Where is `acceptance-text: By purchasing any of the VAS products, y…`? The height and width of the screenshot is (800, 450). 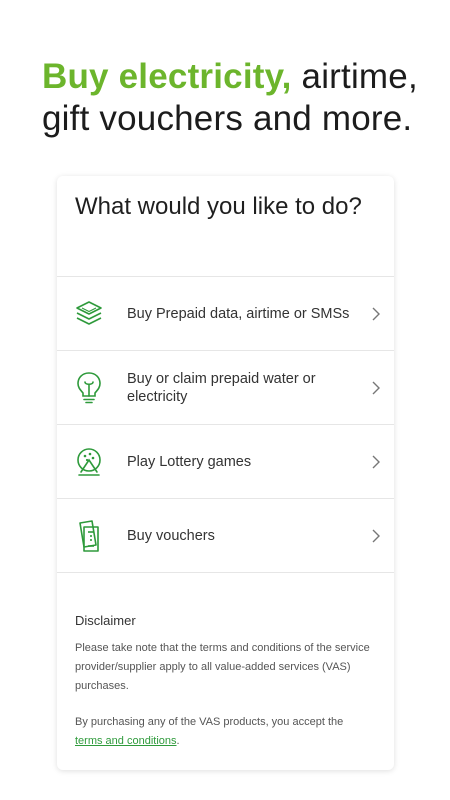 acceptance-text: By purchasing any of the VAS products, y… is located at coordinates (209, 722).